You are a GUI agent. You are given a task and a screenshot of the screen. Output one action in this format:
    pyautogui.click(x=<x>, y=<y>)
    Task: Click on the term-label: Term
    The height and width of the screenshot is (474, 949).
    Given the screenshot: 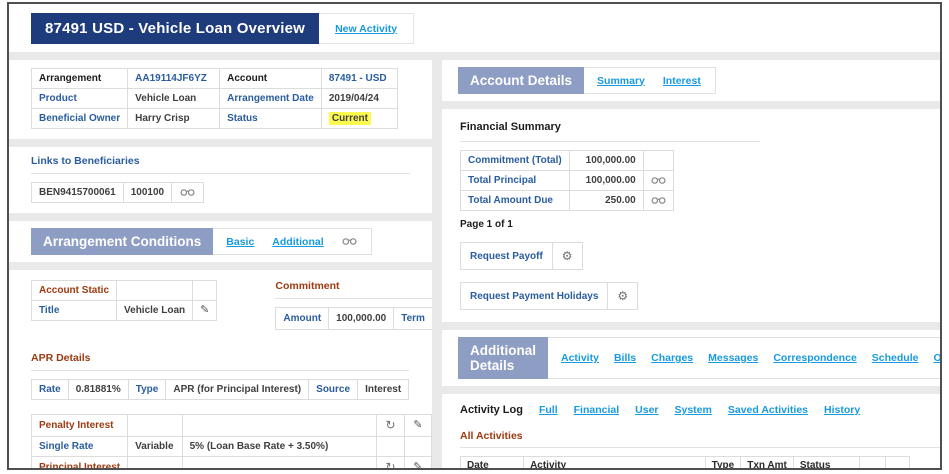 What is the action you would take?
    pyautogui.click(x=412, y=318)
    